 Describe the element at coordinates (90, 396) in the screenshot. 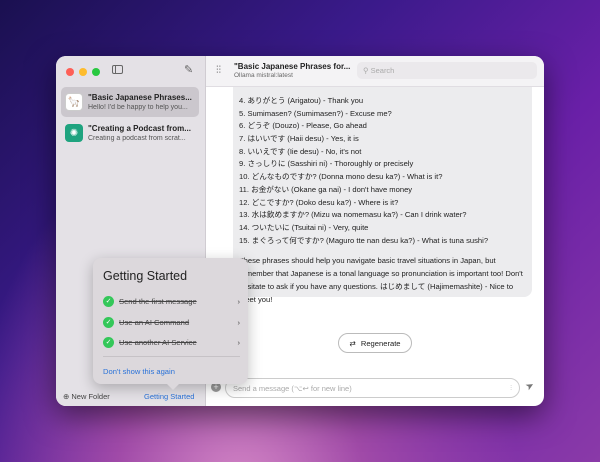

I see `new-folder-label: New Folder` at that location.